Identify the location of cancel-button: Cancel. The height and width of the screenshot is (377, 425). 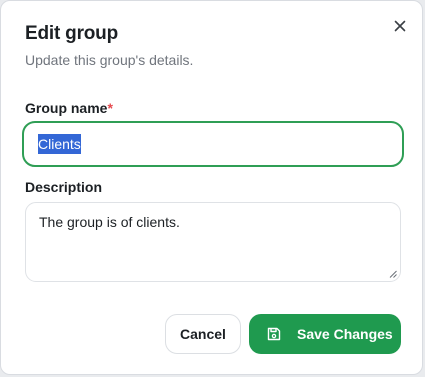
(203, 334).